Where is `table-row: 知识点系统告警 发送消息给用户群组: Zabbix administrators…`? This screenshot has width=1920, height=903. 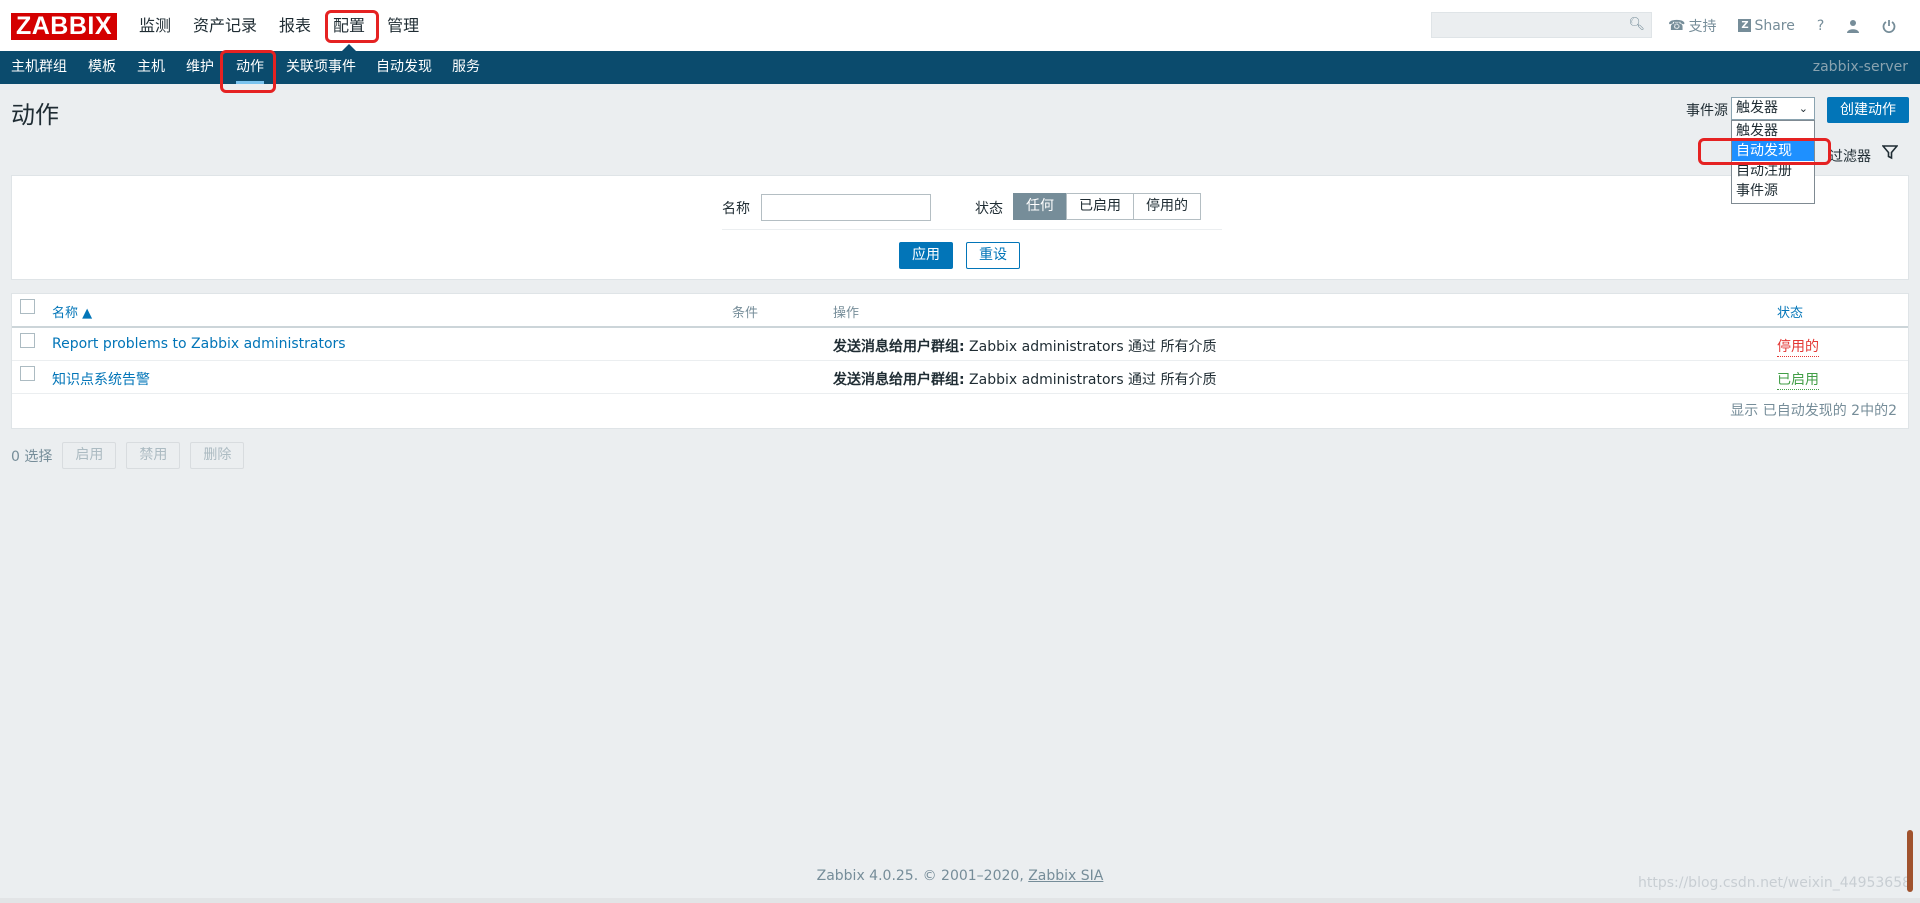 table-row: 知识点系统告警 发送消息给用户群组: Zabbix administrators… is located at coordinates (960, 377).